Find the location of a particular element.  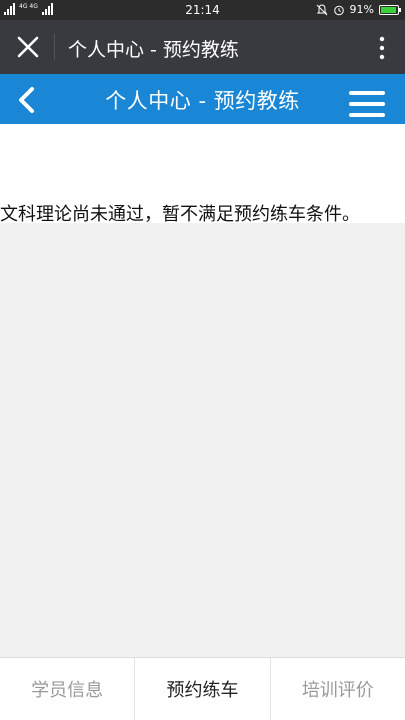

content-panel: 文科理论尚未通过，暂不满足预约练车条件。 is located at coordinates (202, 174).